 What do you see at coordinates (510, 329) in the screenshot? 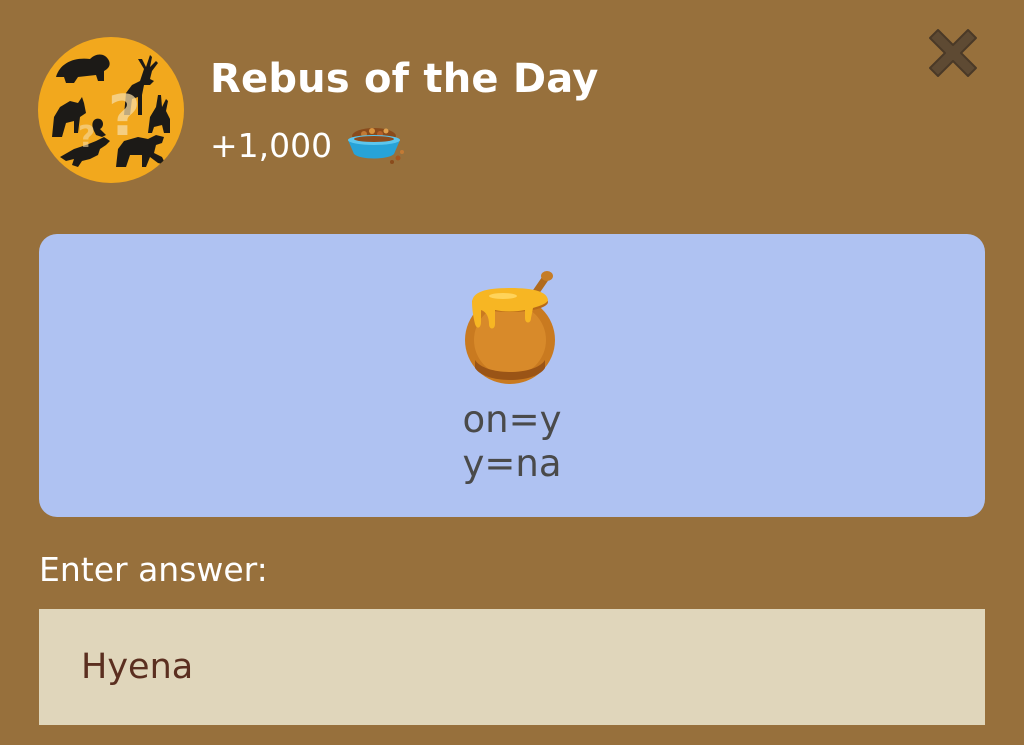
I see `honey-pot-icon` at bounding box center [510, 329].